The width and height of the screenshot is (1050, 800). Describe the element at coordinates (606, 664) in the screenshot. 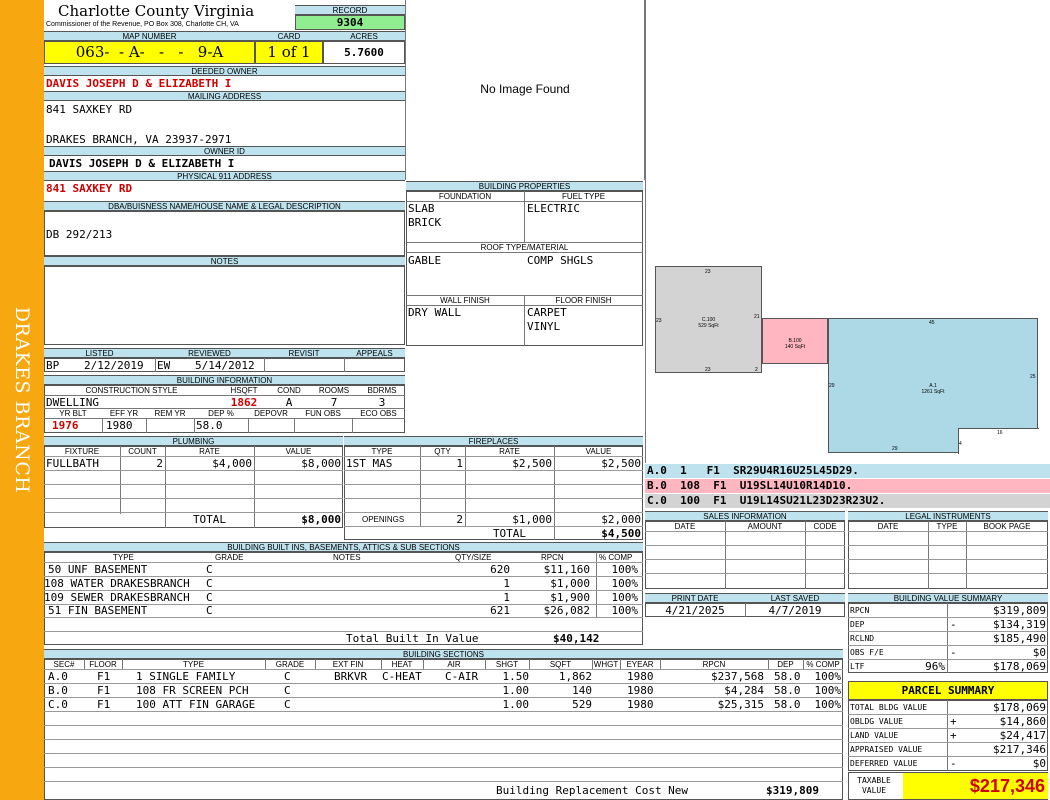

I see `sec-h-whgt: WHGT` at that location.